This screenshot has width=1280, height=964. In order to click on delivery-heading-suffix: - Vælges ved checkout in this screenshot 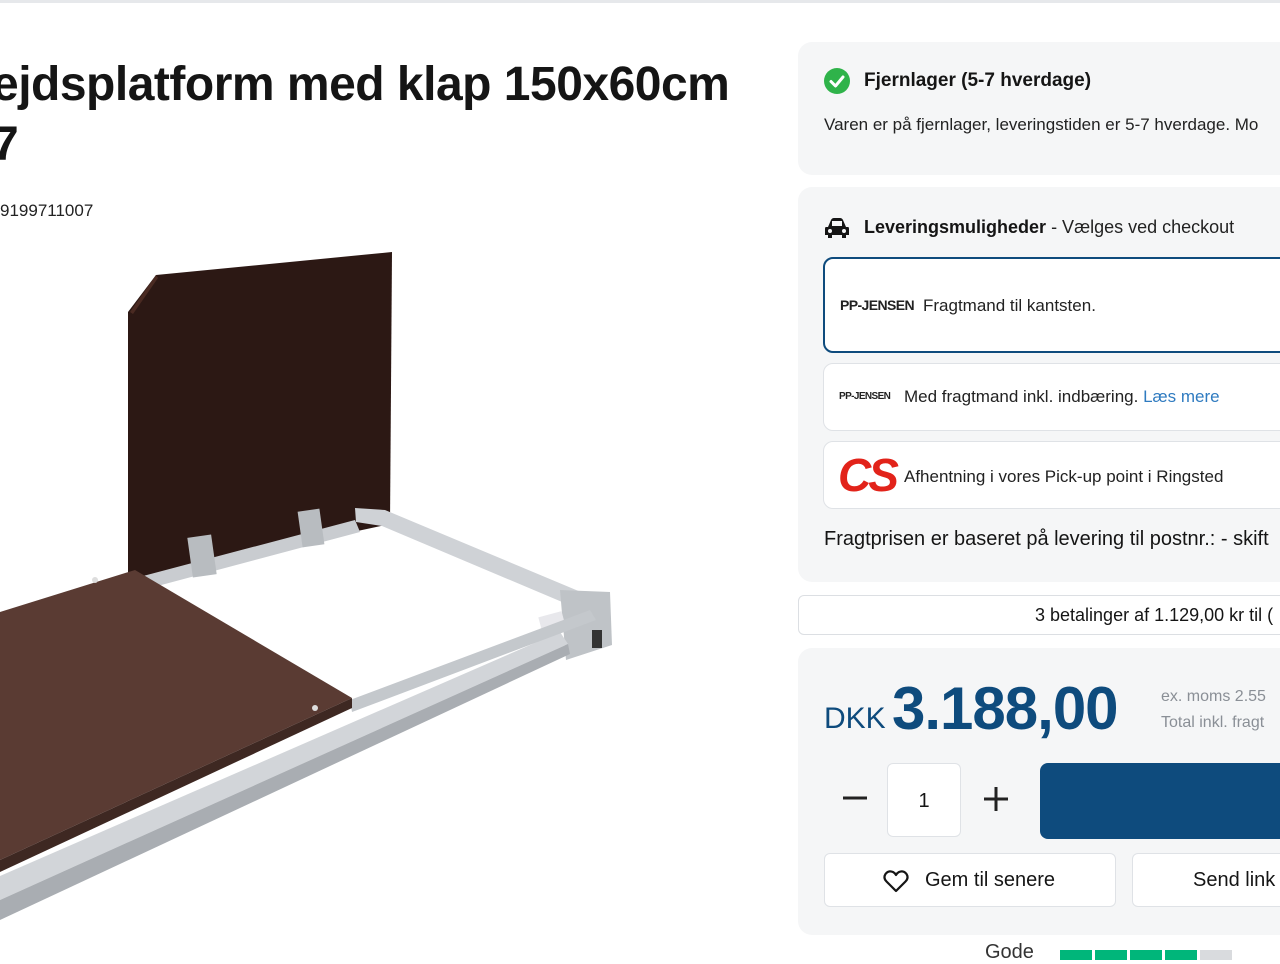, I will do `click(1140, 227)`.